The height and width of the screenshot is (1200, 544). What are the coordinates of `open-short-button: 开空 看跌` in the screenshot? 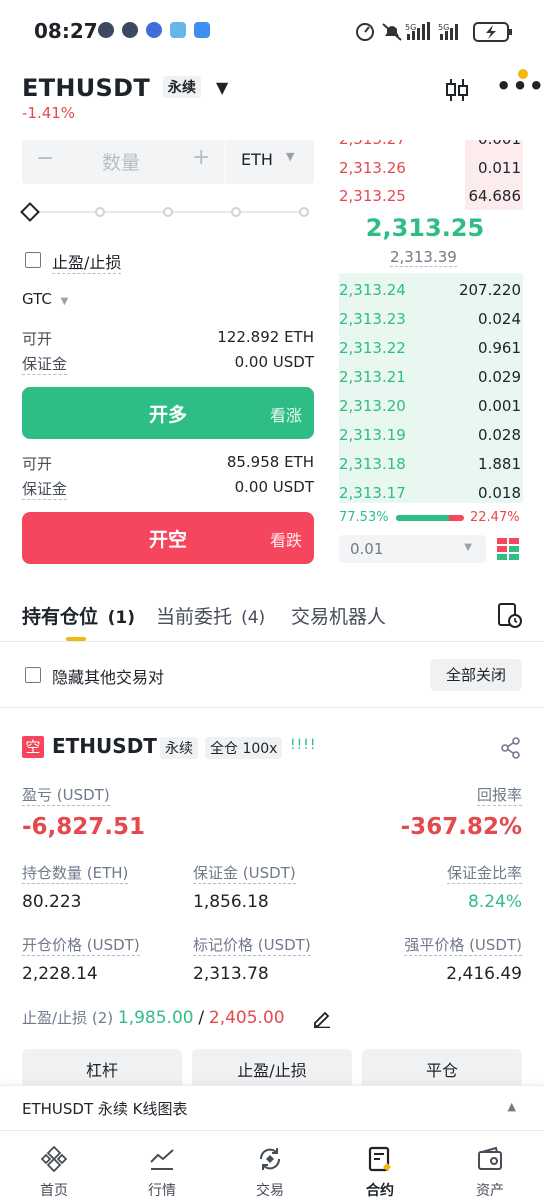 It's located at (168, 538).